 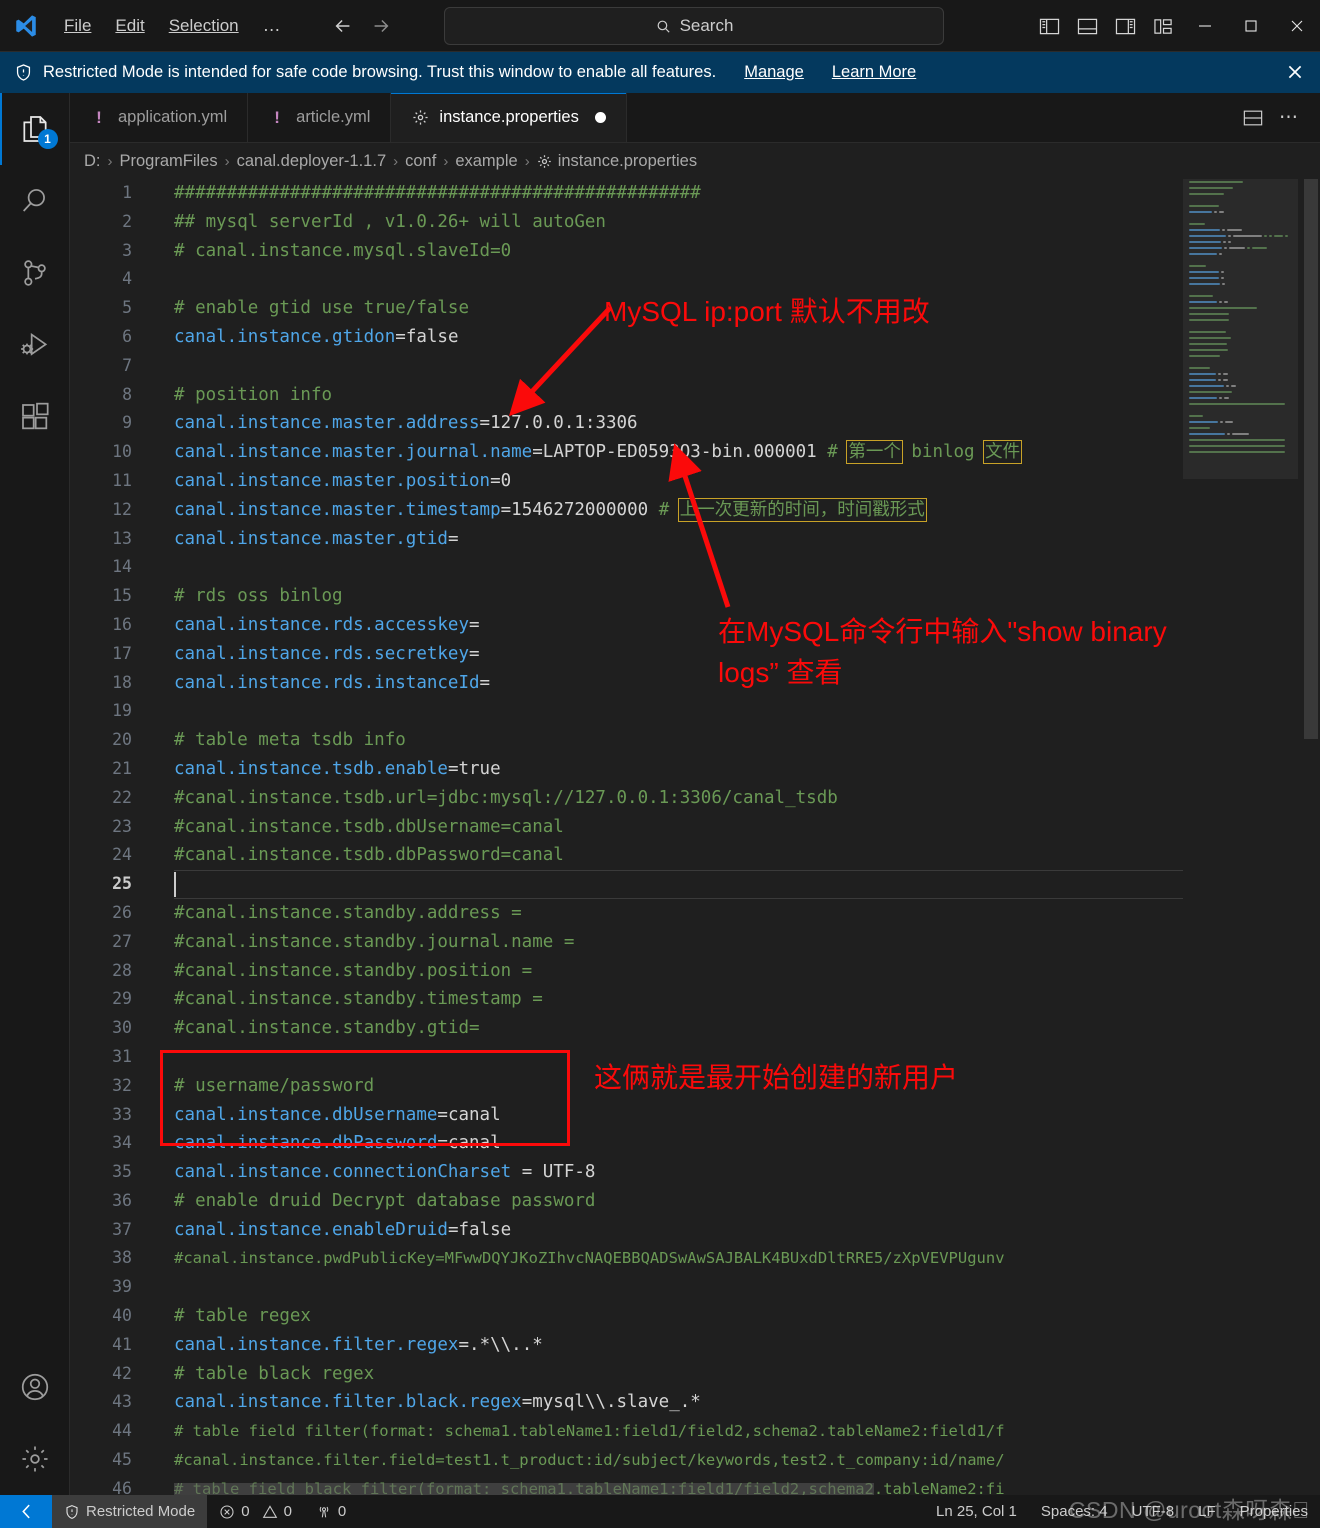 What do you see at coordinates (665, 884) in the screenshot?
I see `code-line: 25` at bounding box center [665, 884].